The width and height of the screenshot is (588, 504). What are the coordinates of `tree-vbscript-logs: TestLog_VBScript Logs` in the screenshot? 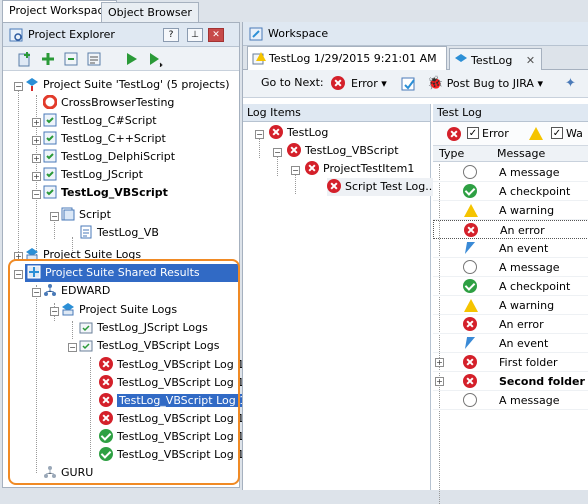 It's located at (149, 346).